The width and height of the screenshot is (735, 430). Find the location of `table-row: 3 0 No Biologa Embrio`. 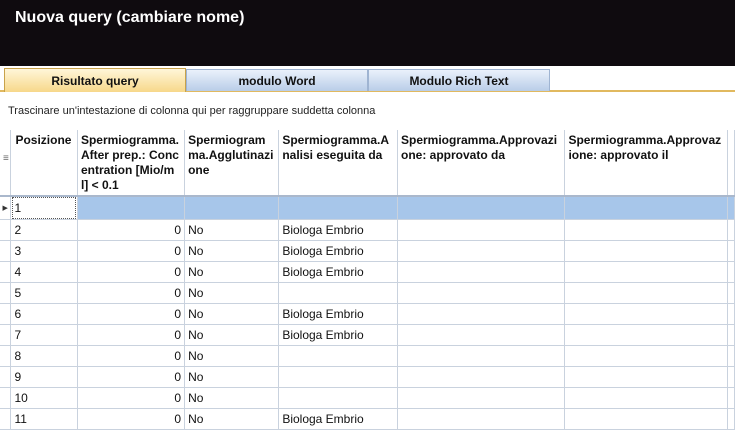

table-row: 3 0 No Biologa Embrio is located at coordinates (367, 251).